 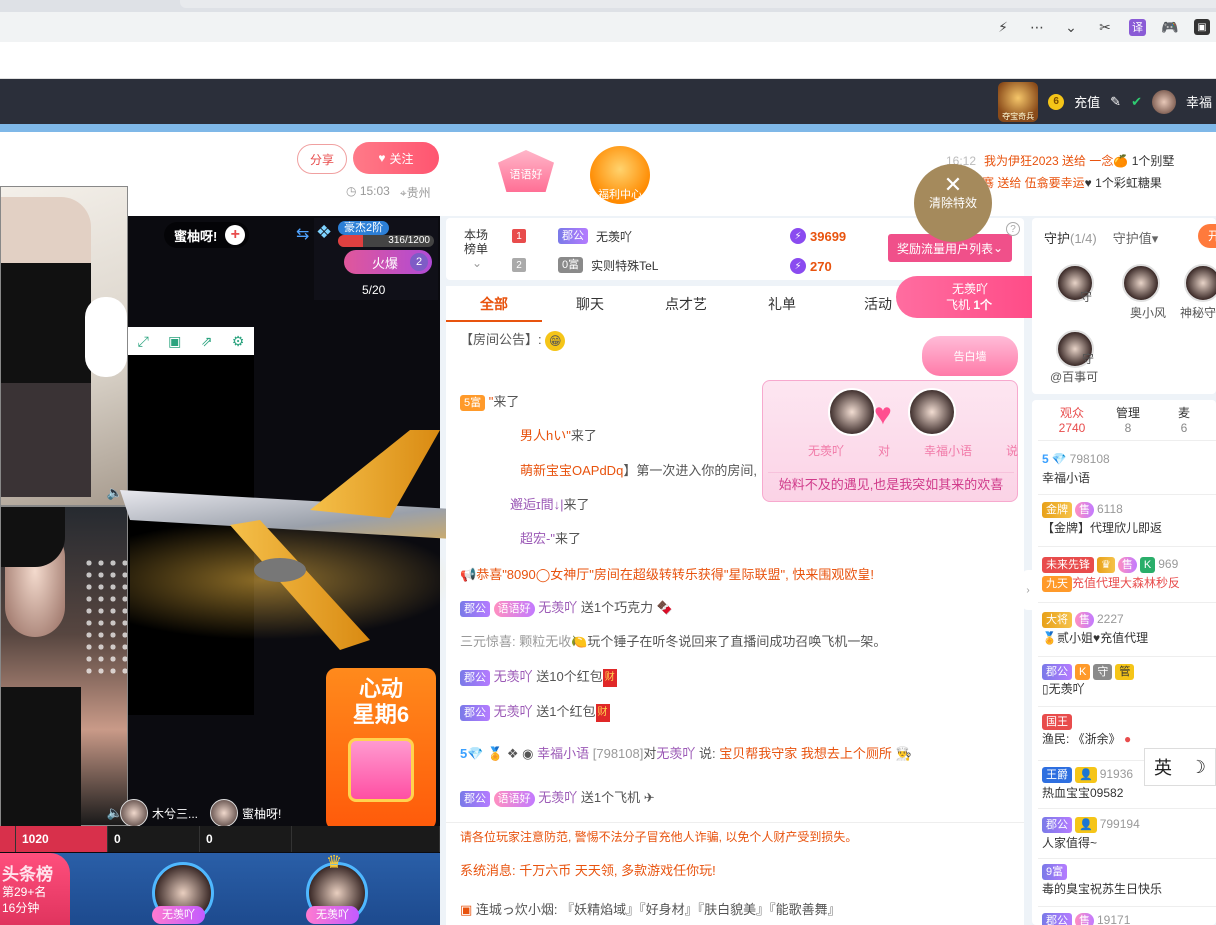 I want to click on guard-icon: 守, so click(x=1103, y=672).